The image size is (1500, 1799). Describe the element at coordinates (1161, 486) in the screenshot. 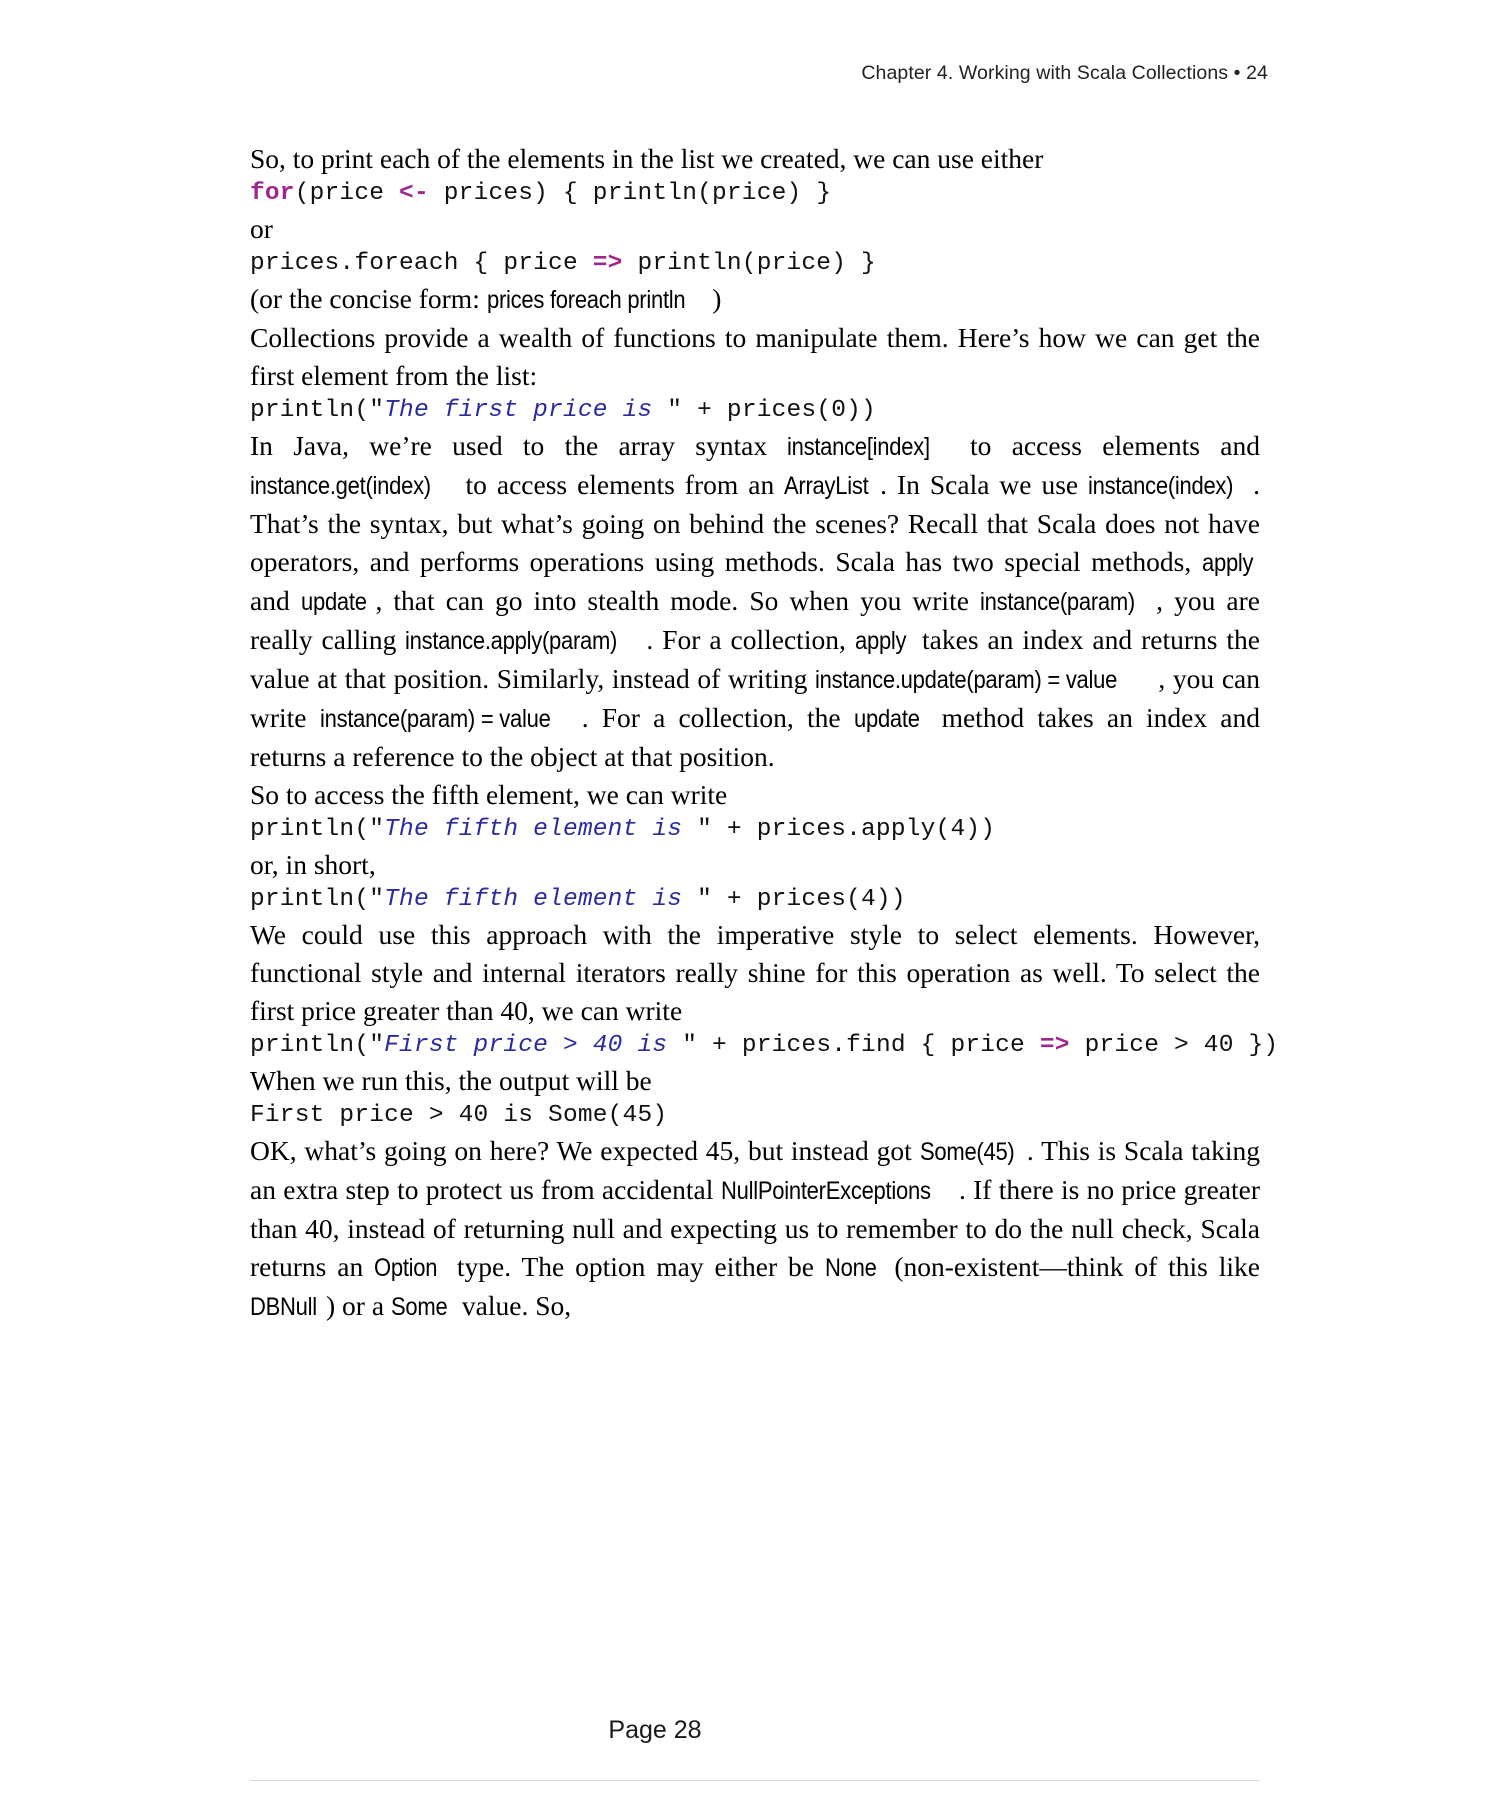

I see `inline-code-instance-index-parens: instance(index)` at that location.